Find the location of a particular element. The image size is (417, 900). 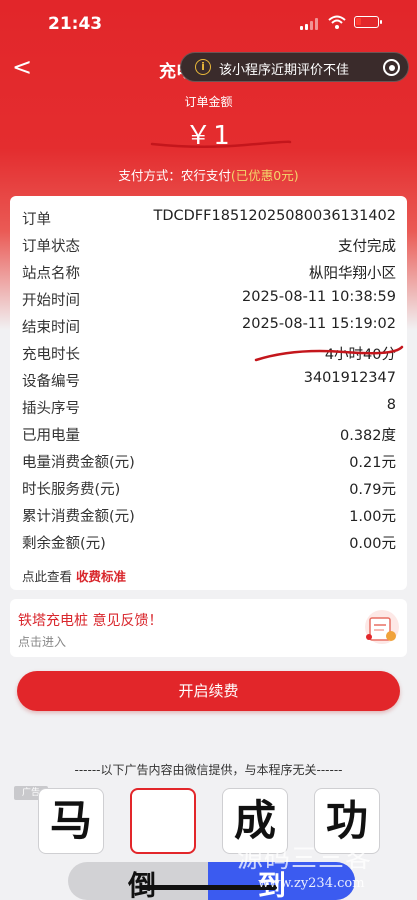

detail-row: 订单 TDCDFF18512025080036131402 is located at coordinates (209, 218).